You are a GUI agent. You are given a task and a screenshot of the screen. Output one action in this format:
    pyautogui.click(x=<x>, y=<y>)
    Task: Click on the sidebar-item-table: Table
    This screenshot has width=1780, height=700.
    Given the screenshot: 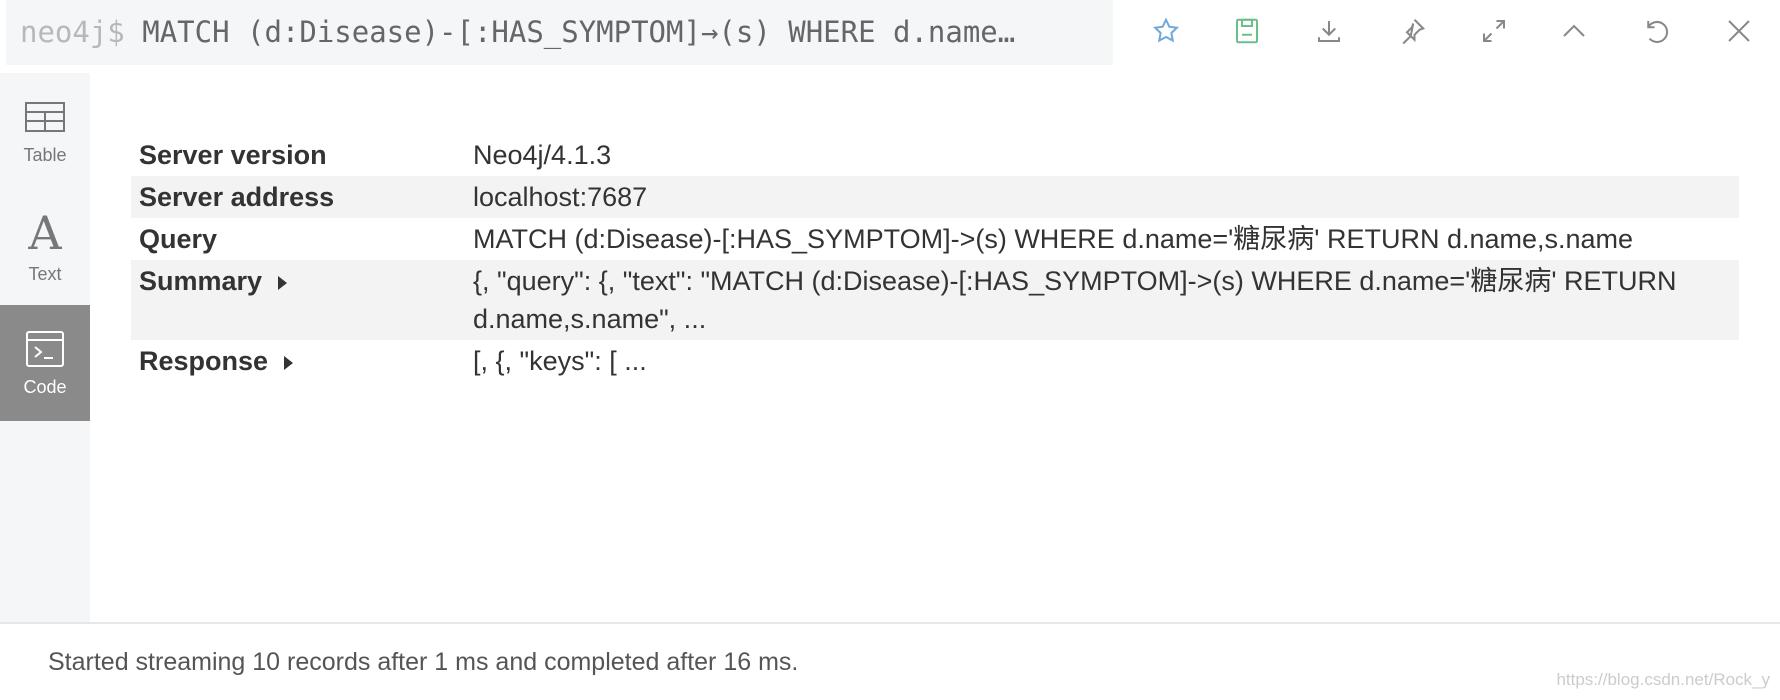 What is the action you would take?
    pyautogui.click(x=45, y=131)
    